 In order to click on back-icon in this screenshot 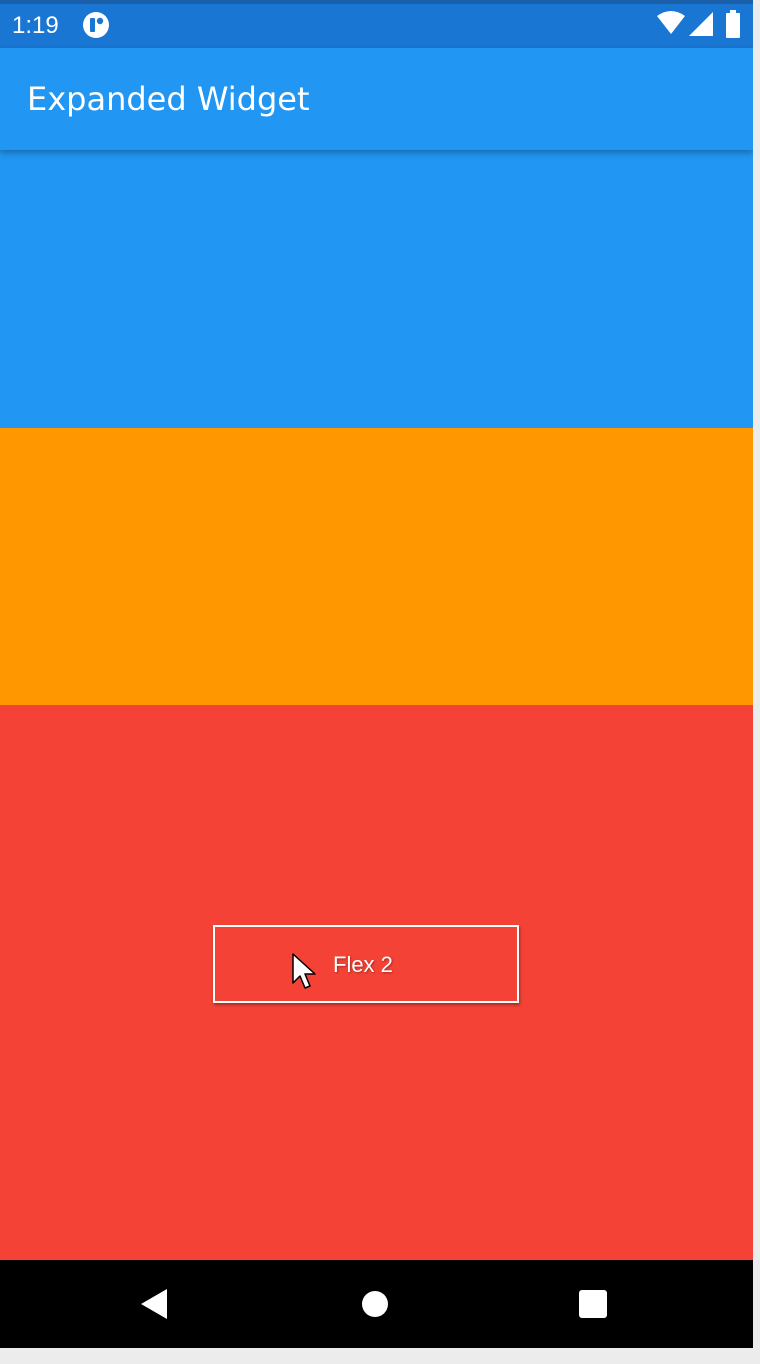, I will do `click(155, 1304)`.